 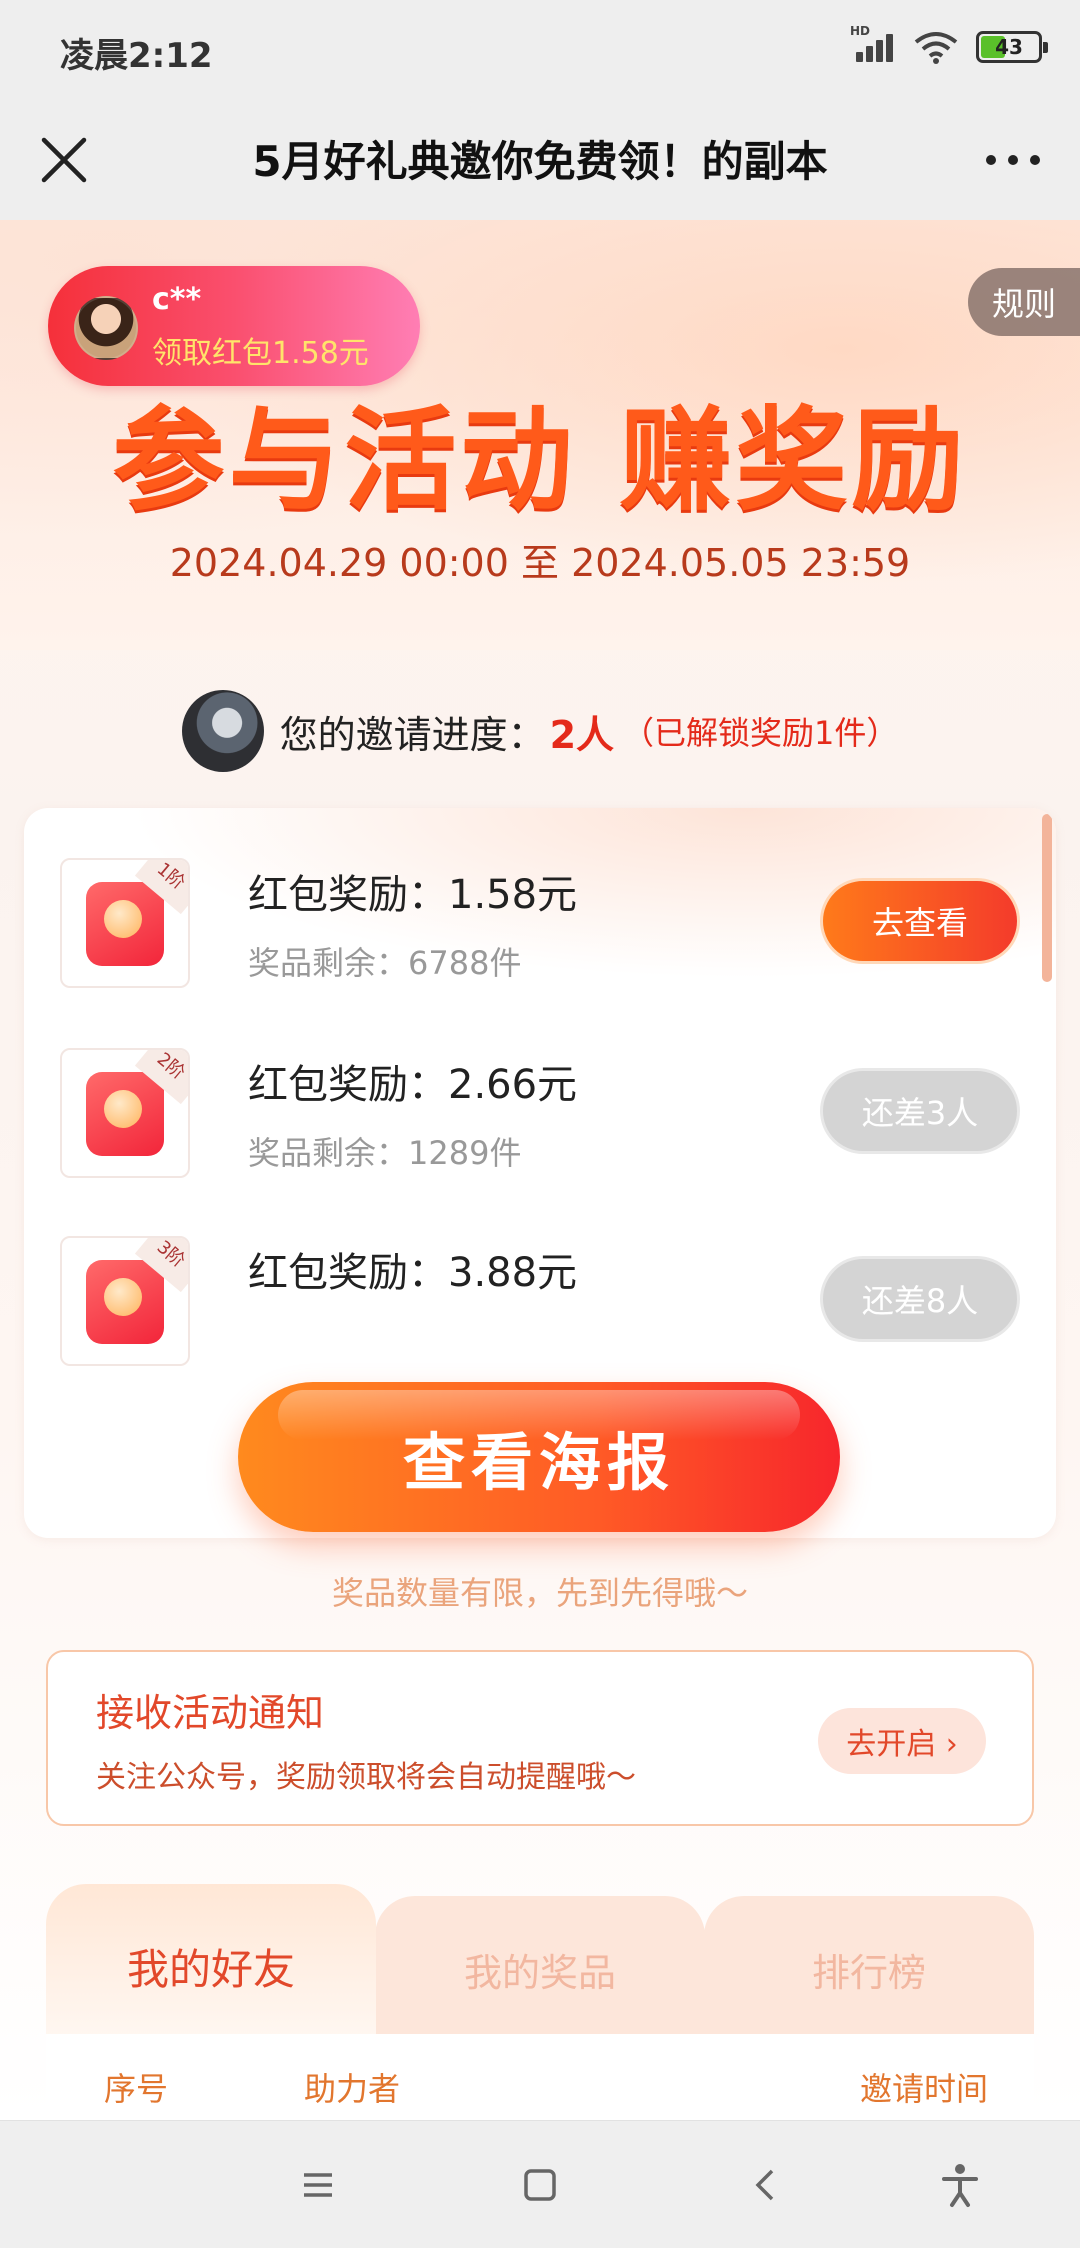 What do you see at coordinates (920, 921) in the screenshot?
I see `view-reward-button: 去查看` at bounding box center [920, 921].